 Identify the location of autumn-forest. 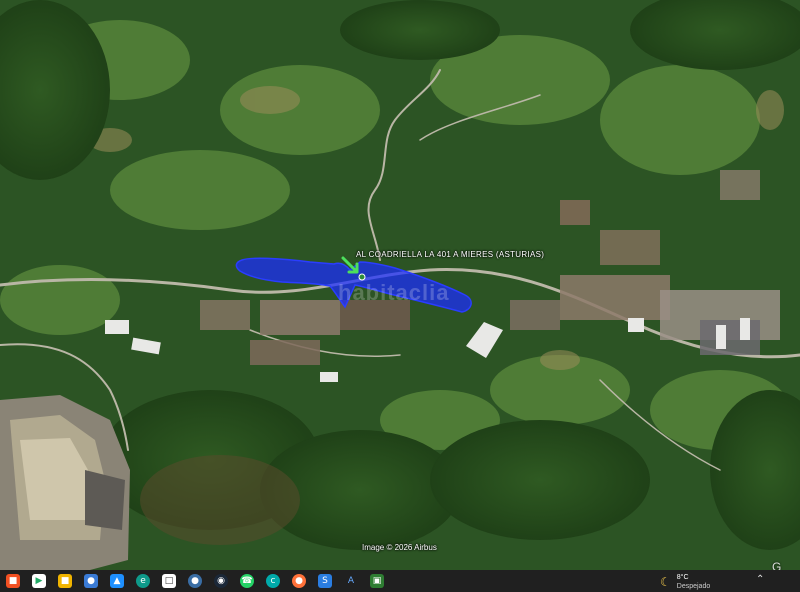
(220, 500).